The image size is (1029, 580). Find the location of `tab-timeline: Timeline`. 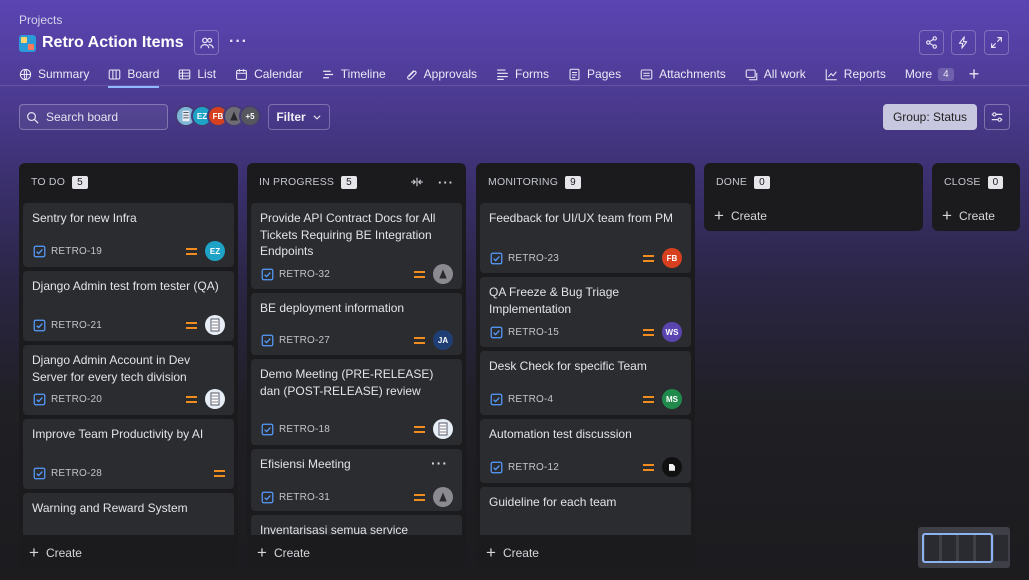

tab-timeline: Timeline is located at coordinates (354, 74).